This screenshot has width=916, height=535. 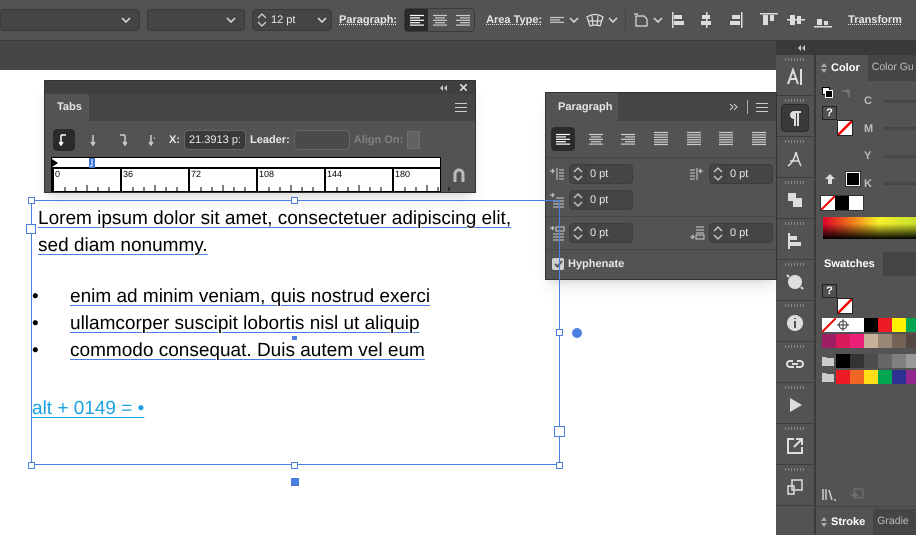 I want to click on leader-label: Leader:, so click(x=270, y=140).